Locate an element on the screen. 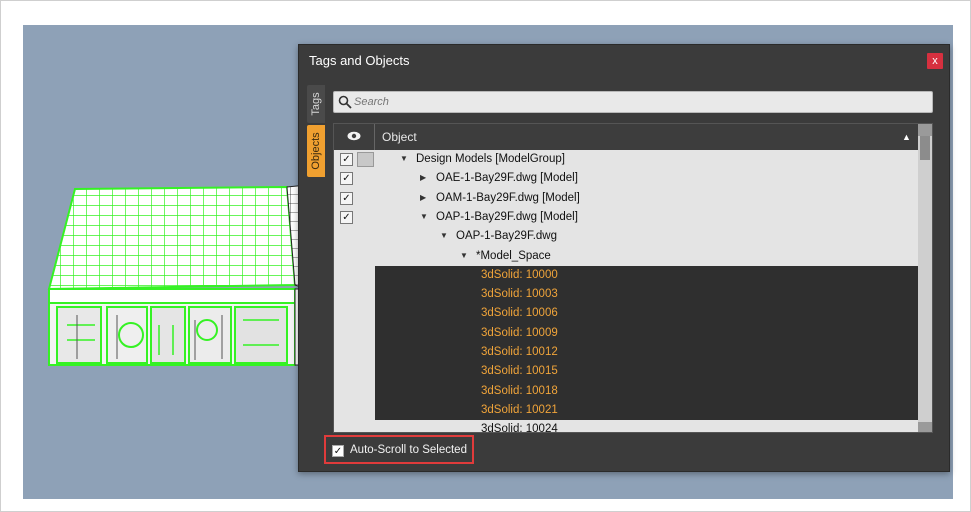 The image size is (971, 512). auto-scroll-option: ✓ Auto-Scroll to Selected is located at coordinates (399, 449).